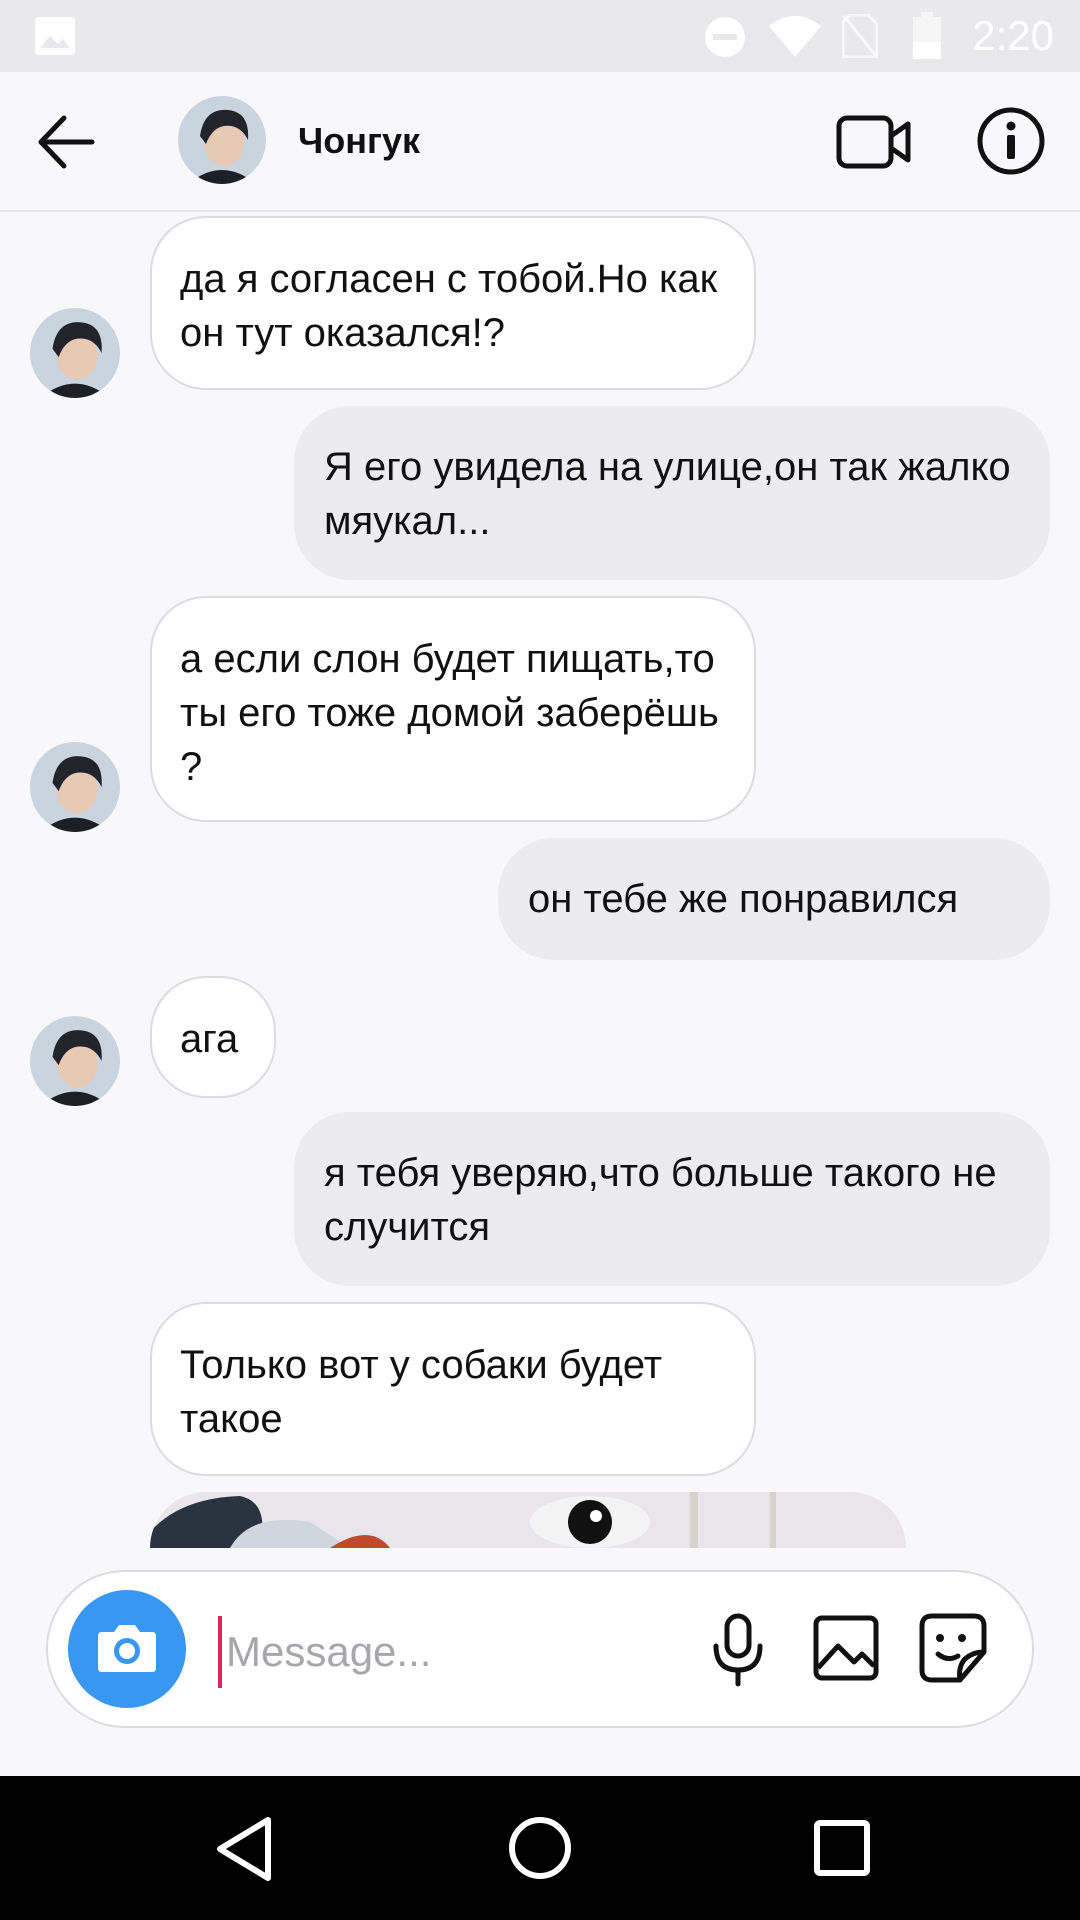  What do you see at coordinates (421, 1392) in the screenshot?
I see `message-text: Только вот у собаки будет такое` at bounding box center [421, 1392].